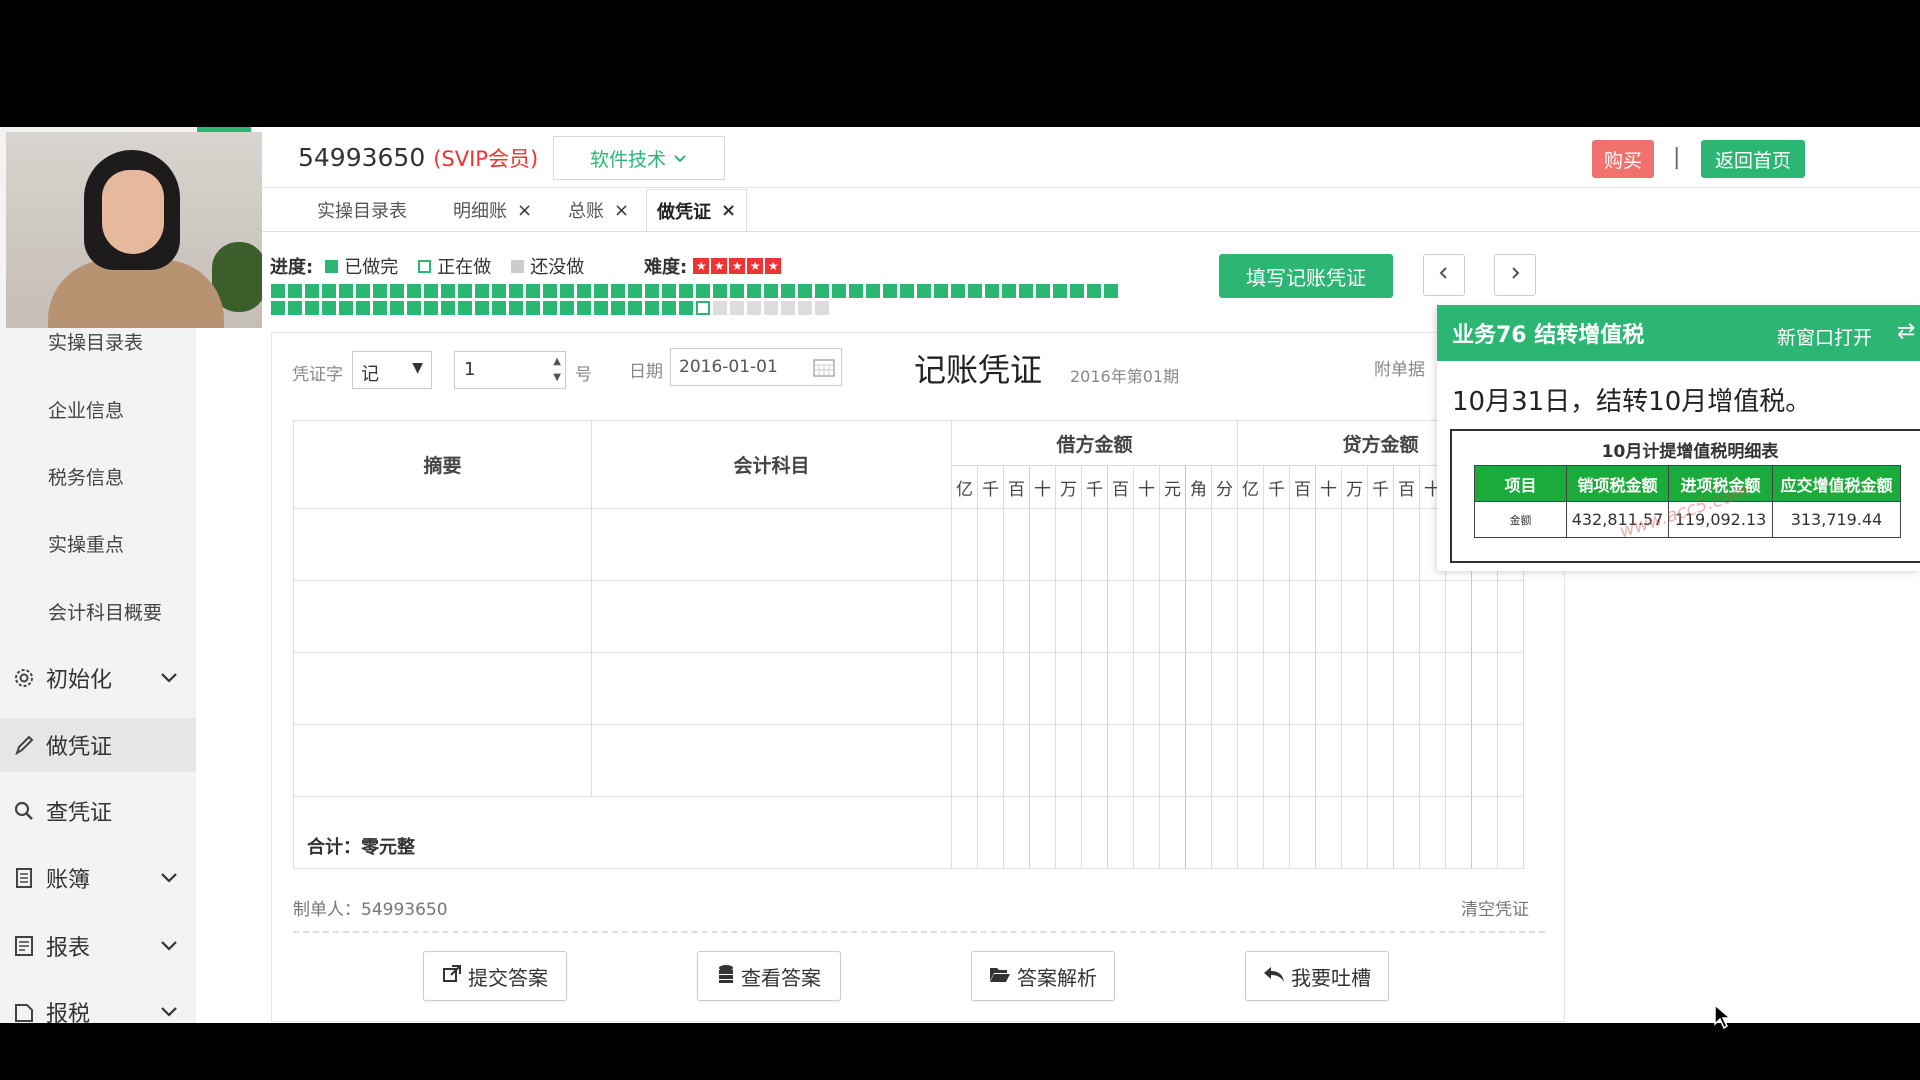 This screenshot has width=1920, height=1080. I want to click on account-cell, so click(771, 760).